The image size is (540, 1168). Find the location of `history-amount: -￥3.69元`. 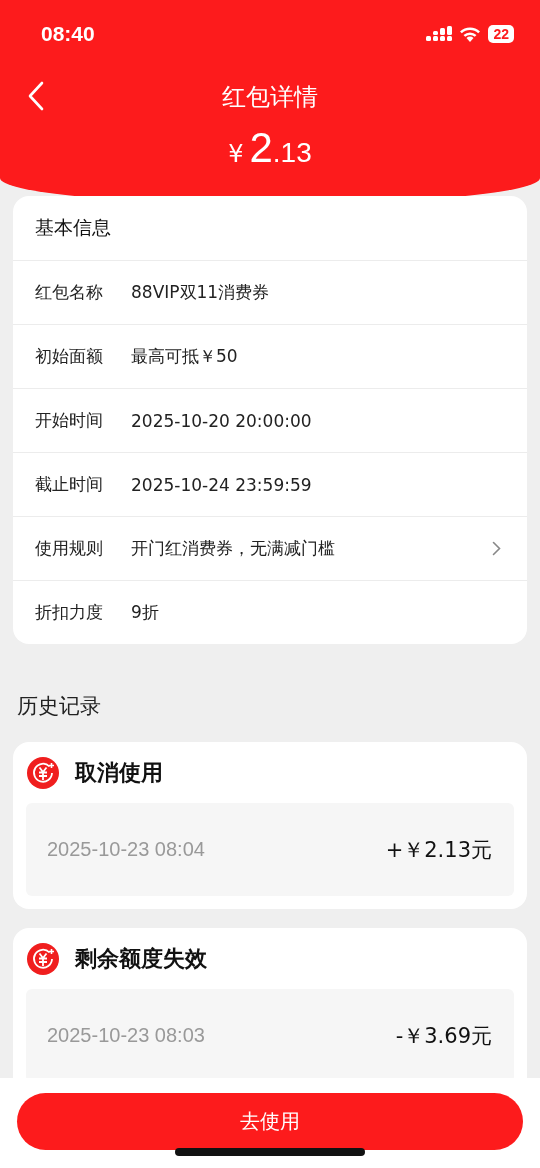

history-amount: -￥3.69元 is located at coordinates (443, 1036).